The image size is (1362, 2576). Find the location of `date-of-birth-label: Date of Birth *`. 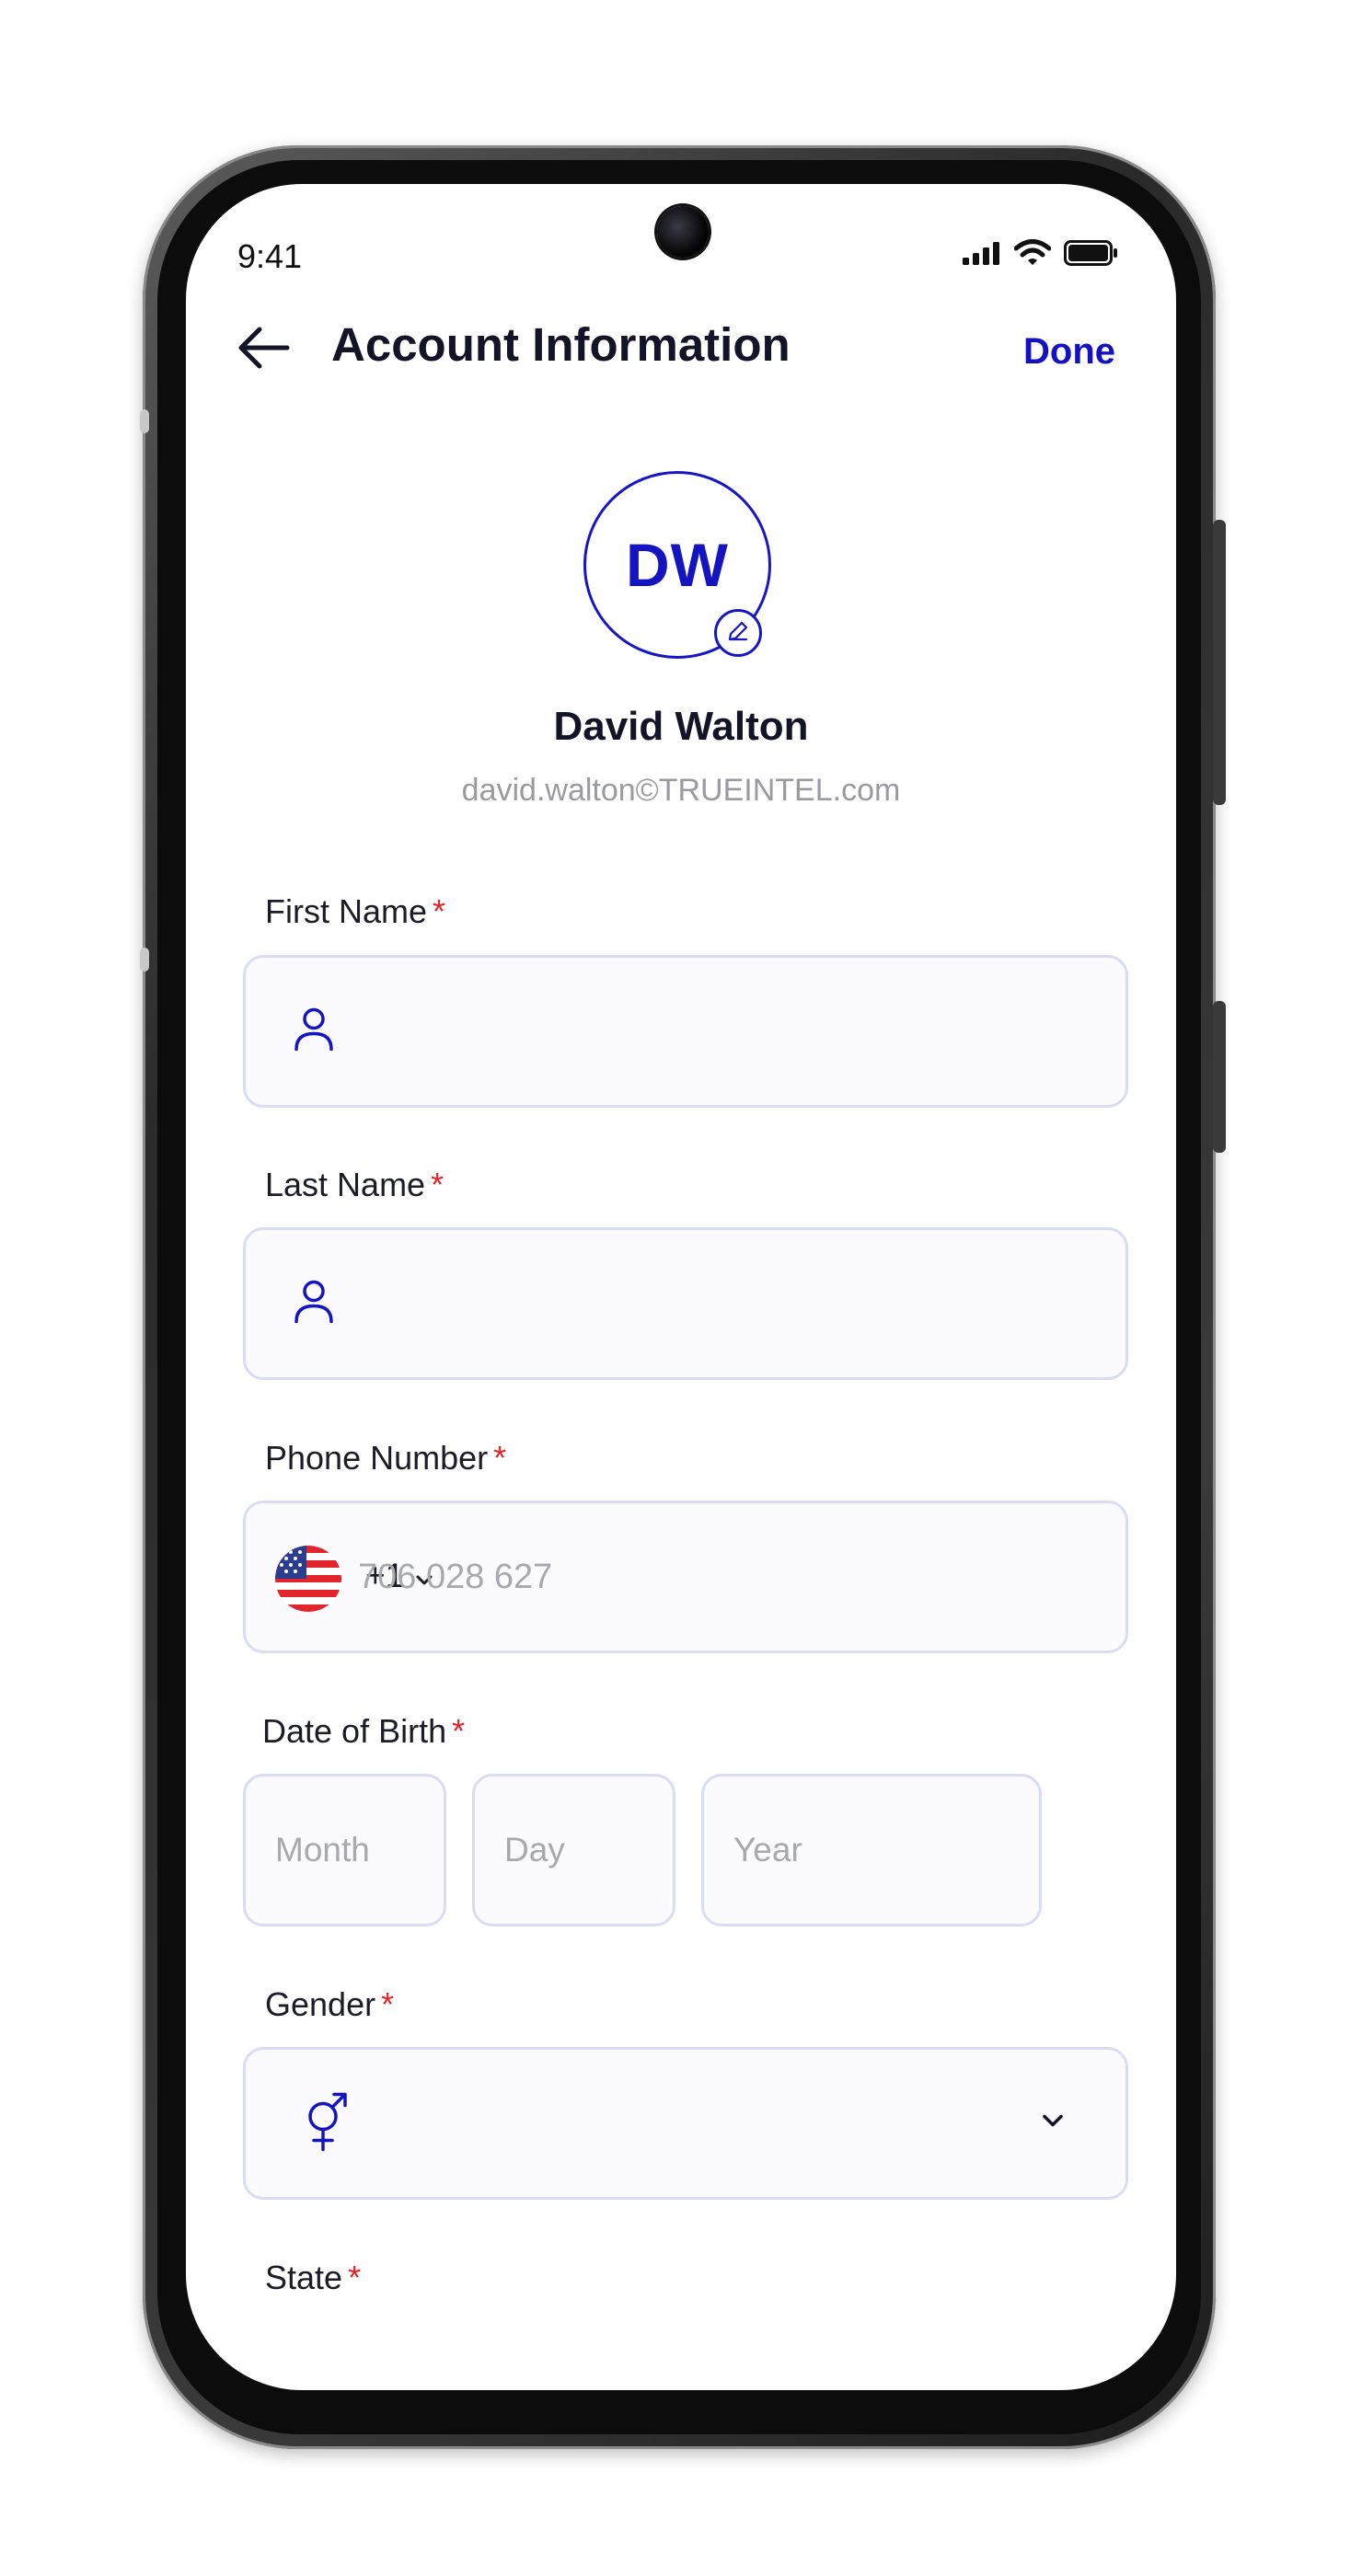

date-of-birth-label: Date of Birth * is located at coordinates (363, 1731).